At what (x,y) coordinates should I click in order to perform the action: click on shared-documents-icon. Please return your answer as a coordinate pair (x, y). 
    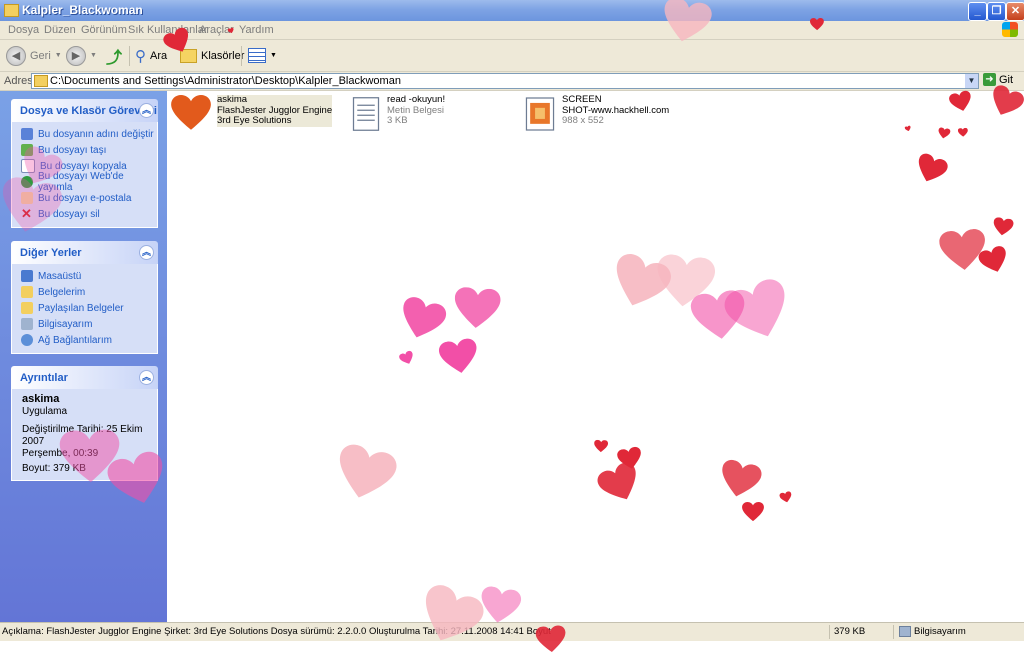
    Looking at the image, I should click on (27, 308).